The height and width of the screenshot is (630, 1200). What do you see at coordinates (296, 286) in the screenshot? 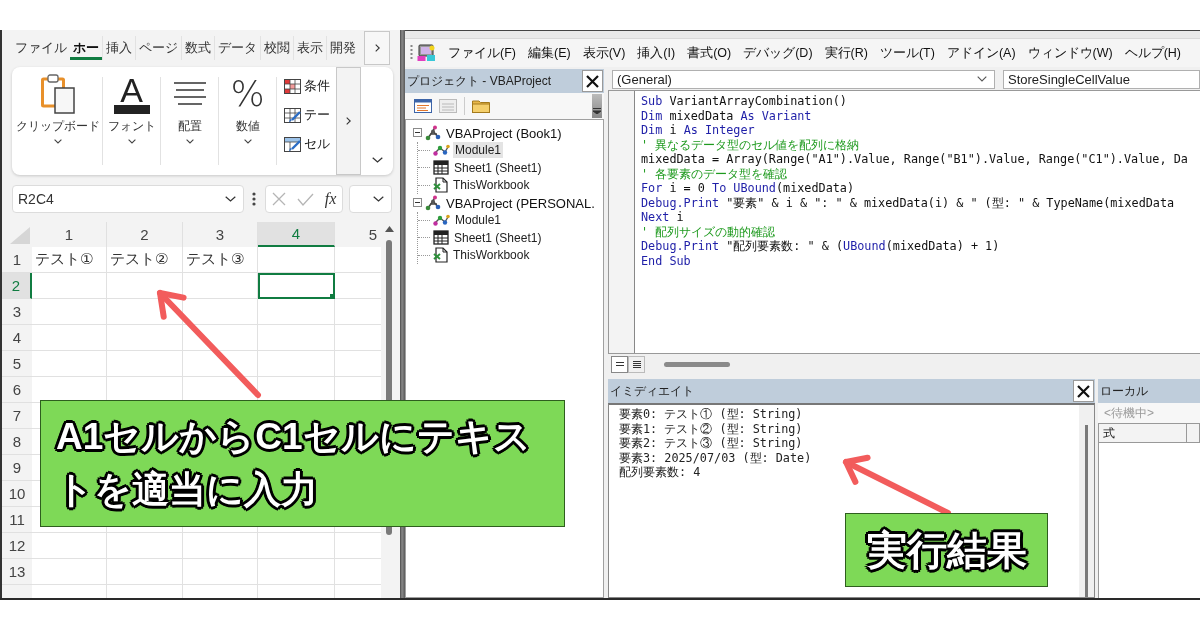
I see `selected-cell` at bounding box center [296, 286].